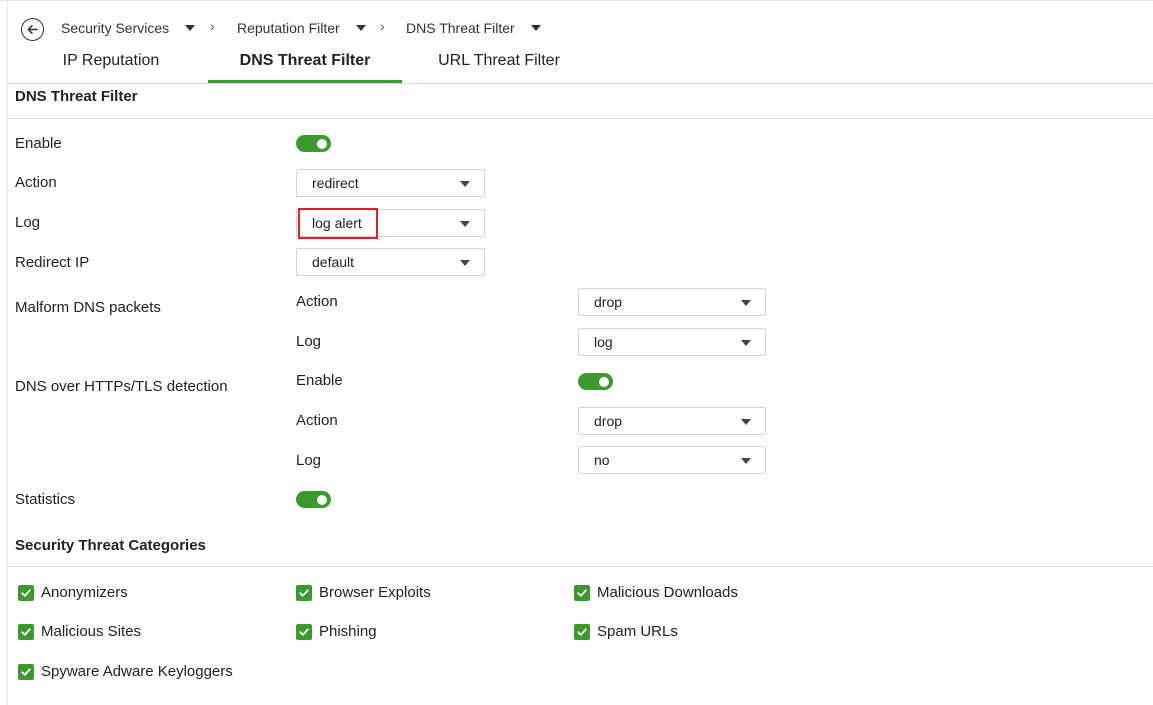  Describe the element at coordinates (88, 307) in the screenshot. I see `malform-dns-label: Malform DNS packets` at that location.